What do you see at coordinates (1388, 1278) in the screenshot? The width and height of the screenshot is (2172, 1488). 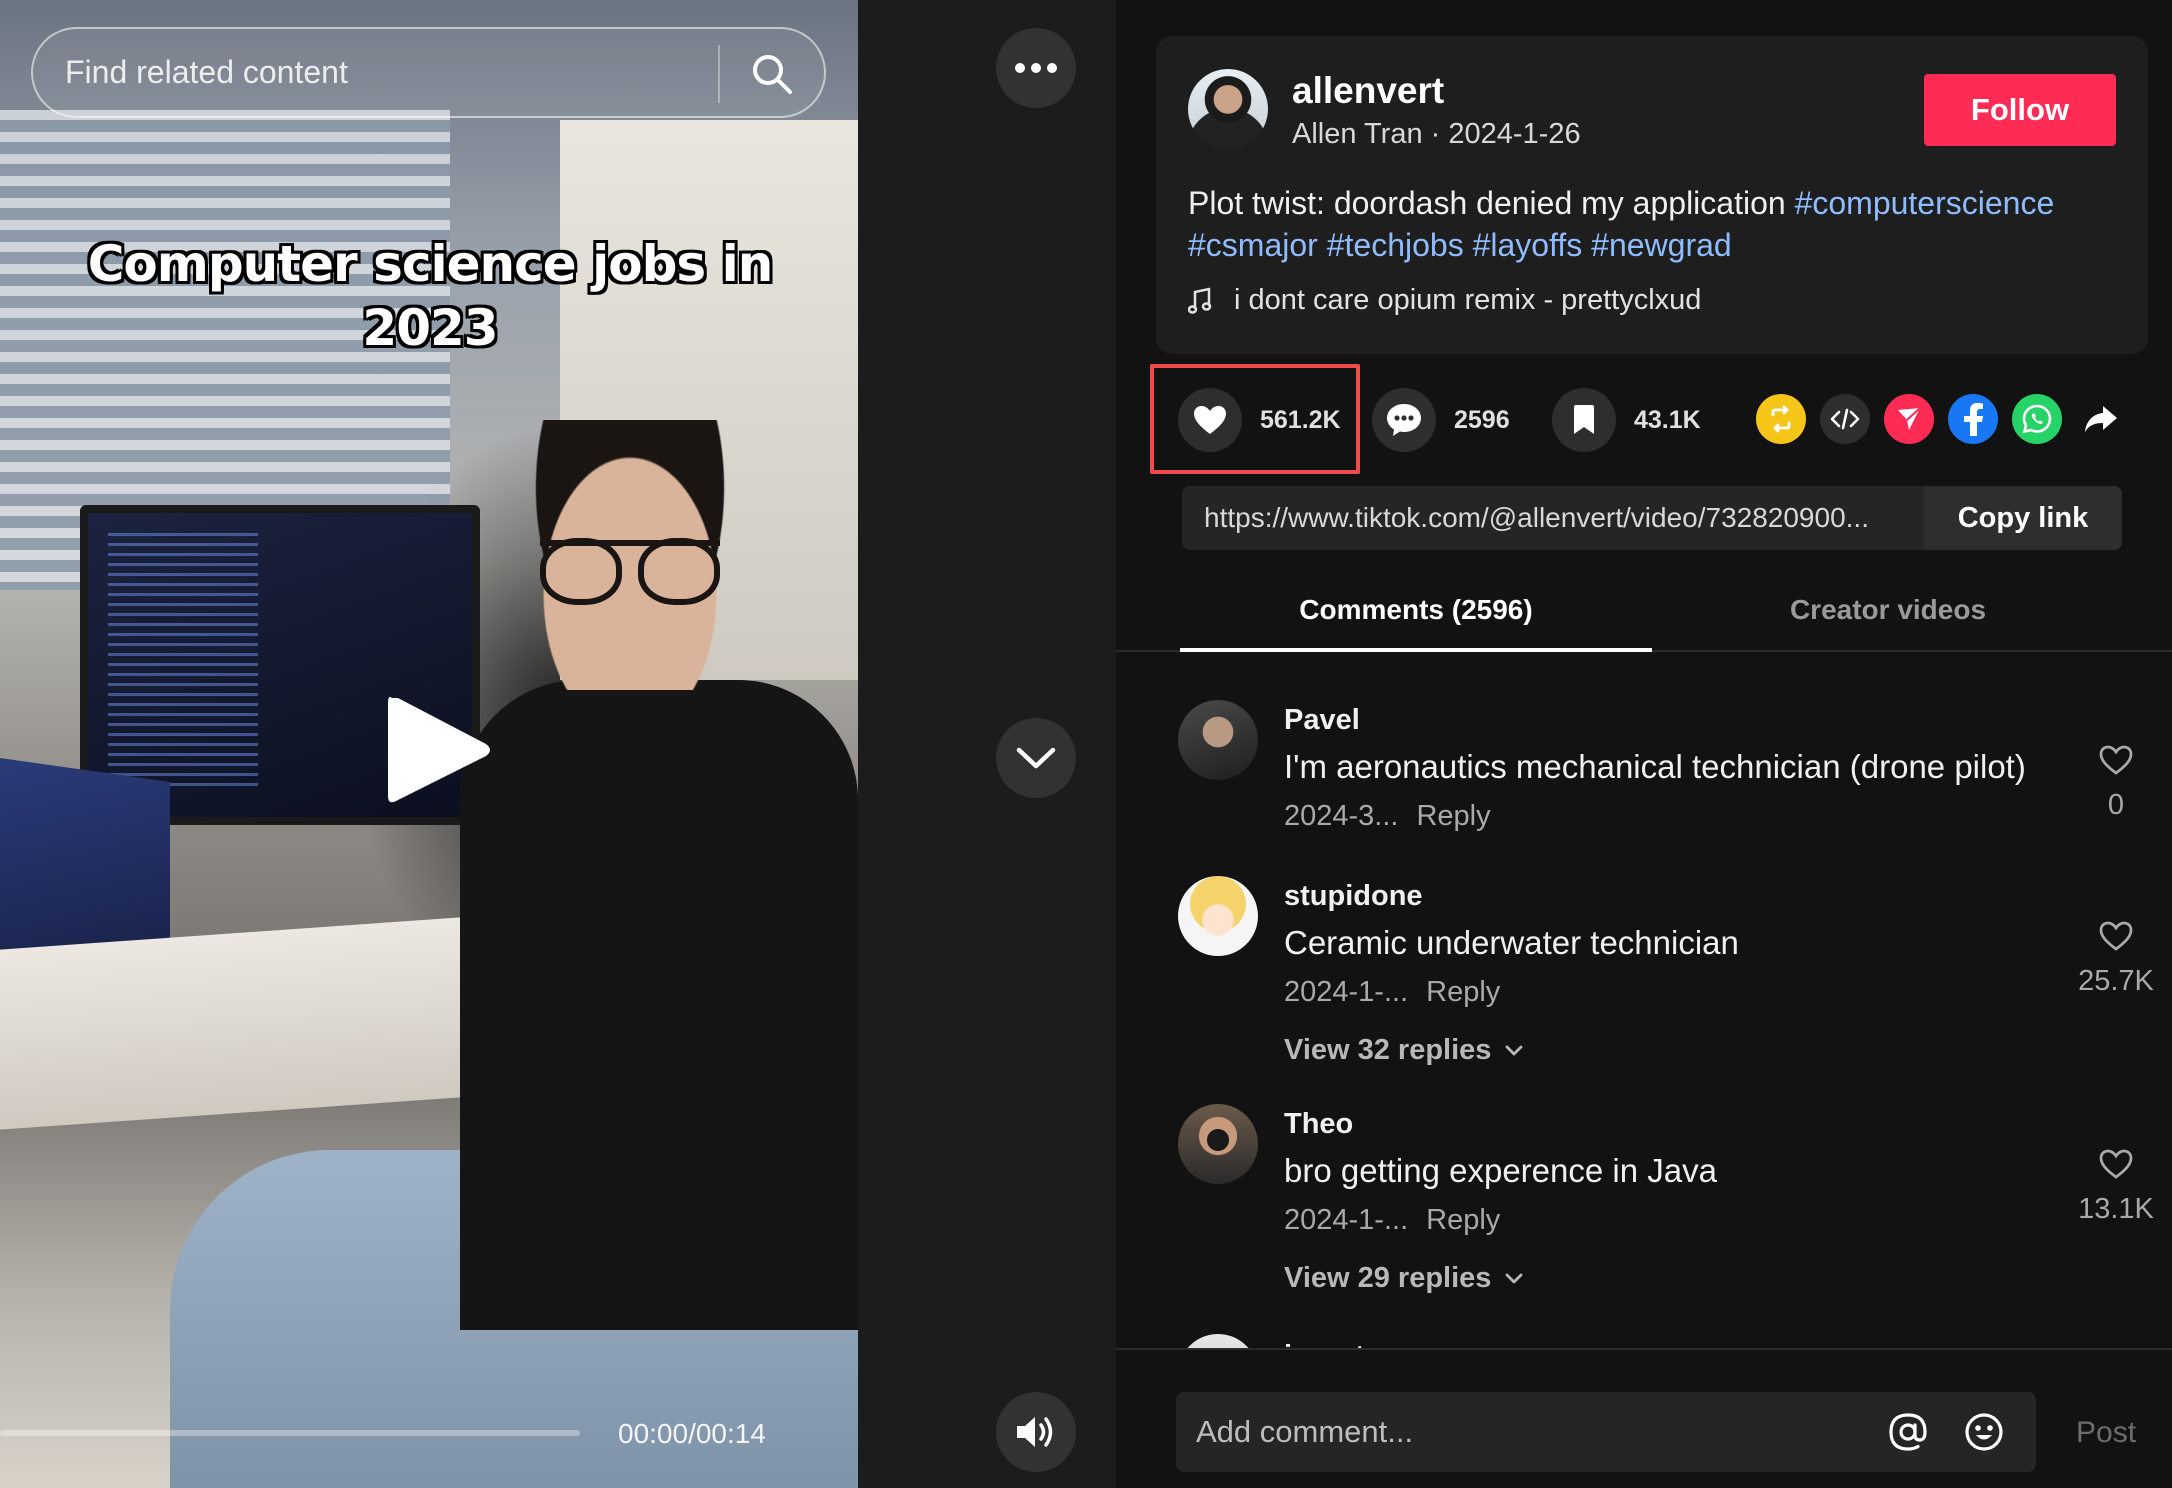 I see `view-replies-label: View 29 replies` at bounding box center [1388, 1278].